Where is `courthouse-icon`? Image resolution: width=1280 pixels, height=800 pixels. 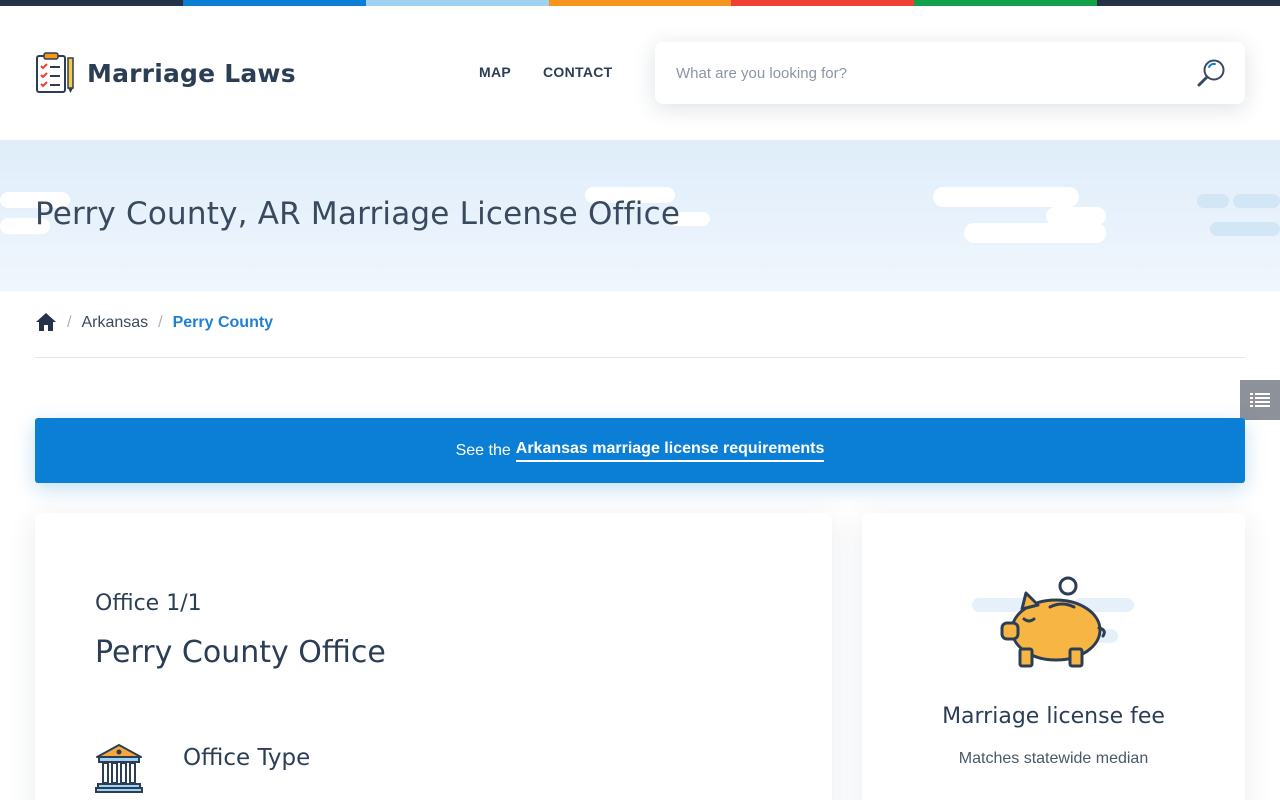 courthouse-icon is located at coordinates (119, 768).